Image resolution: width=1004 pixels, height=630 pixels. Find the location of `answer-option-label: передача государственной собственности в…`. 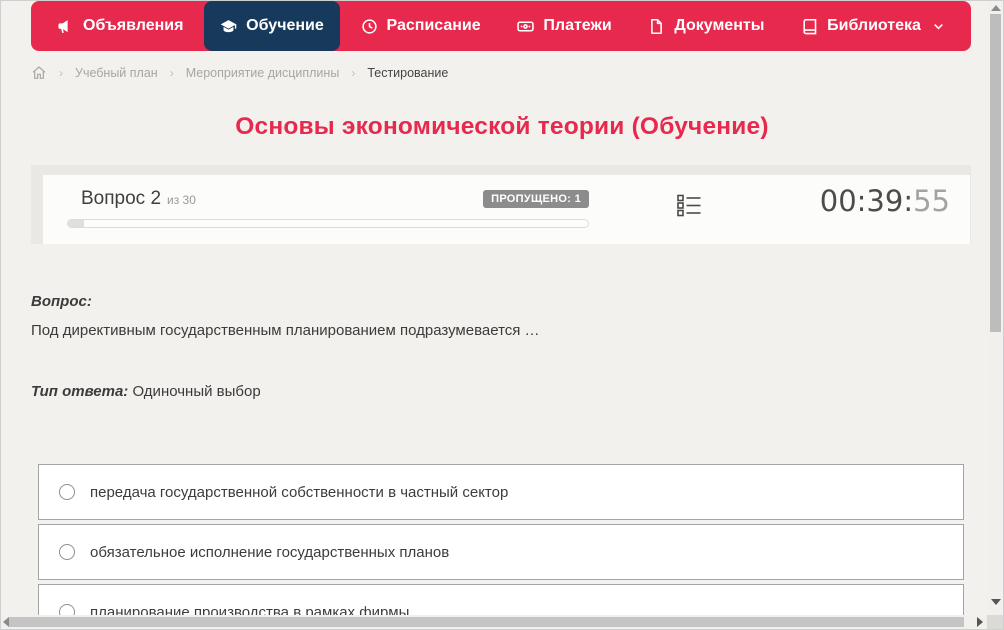

answer-option-label: передача государственной собственности в… is located at coordinates (299, 492).